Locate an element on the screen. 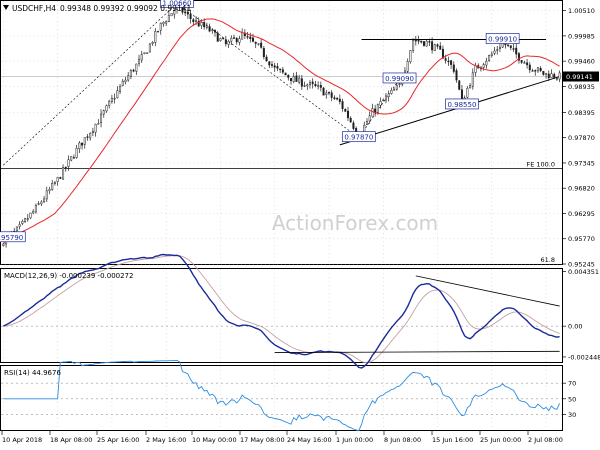  fib-bottom-label: 61.8 is located at coordinates (548, 260).